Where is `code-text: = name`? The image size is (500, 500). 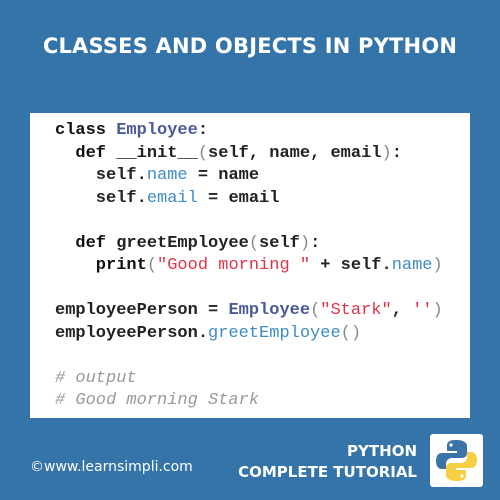
code-text: = name is located at coordinates (223, 175).